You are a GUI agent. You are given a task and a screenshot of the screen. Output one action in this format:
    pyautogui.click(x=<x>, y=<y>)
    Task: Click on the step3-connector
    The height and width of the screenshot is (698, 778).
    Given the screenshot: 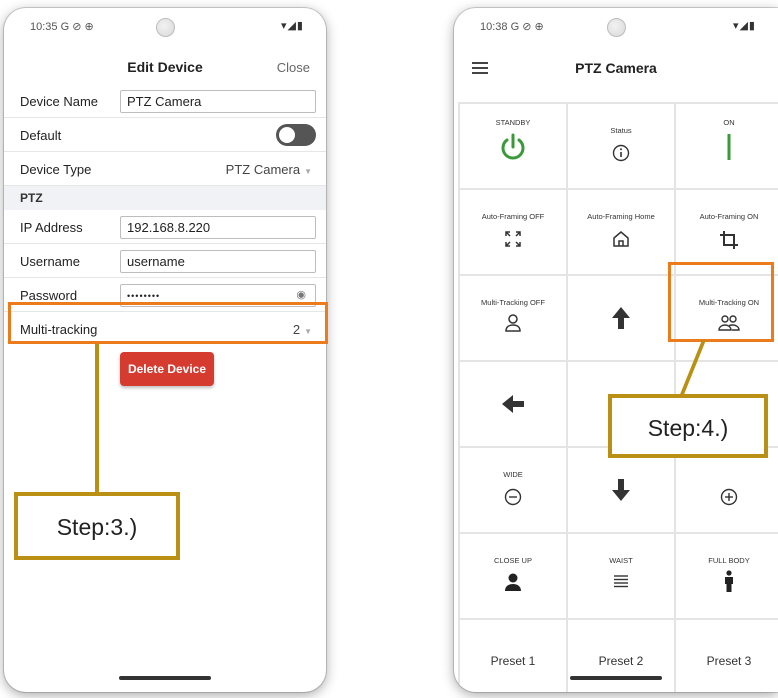 What is the action you would take?
    pyautogui.click(x=97, y=419)
    